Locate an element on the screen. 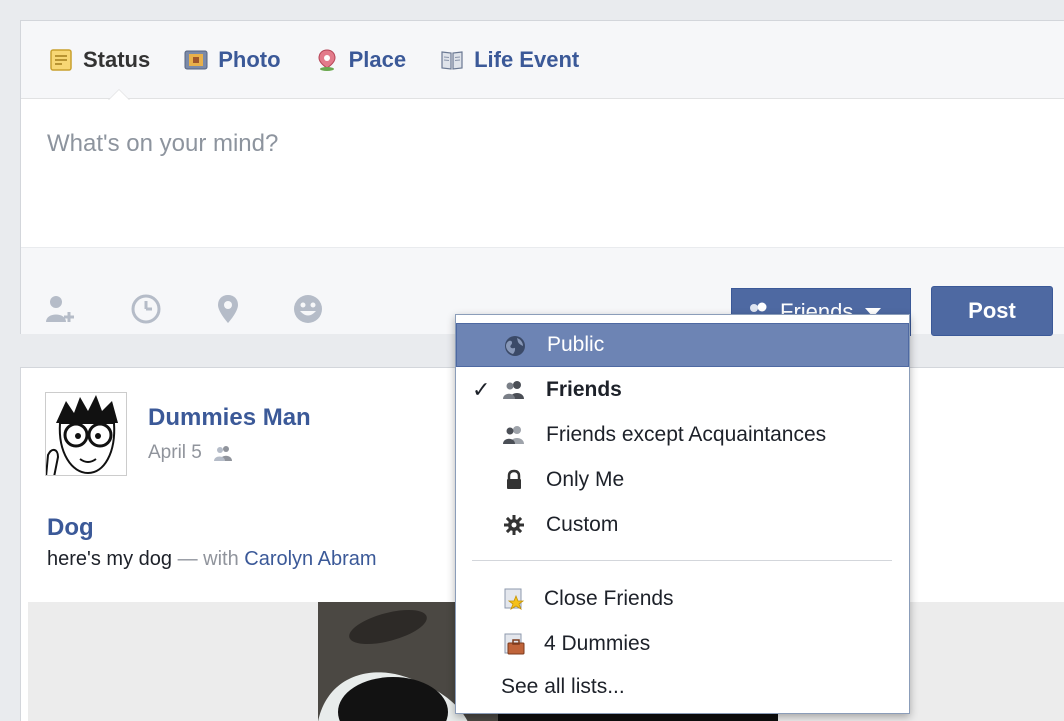 This screenshot has height=721, width=1064. menu-item-public-label: Public is located at coordinates (576, 344).